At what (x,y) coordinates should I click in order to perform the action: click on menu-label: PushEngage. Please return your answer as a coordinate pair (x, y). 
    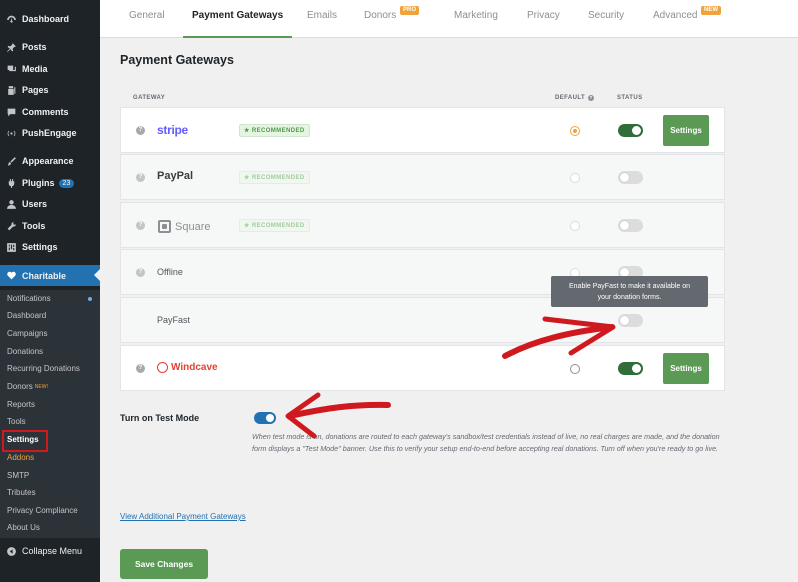
    Looking at the image, I should click on (49, 133).